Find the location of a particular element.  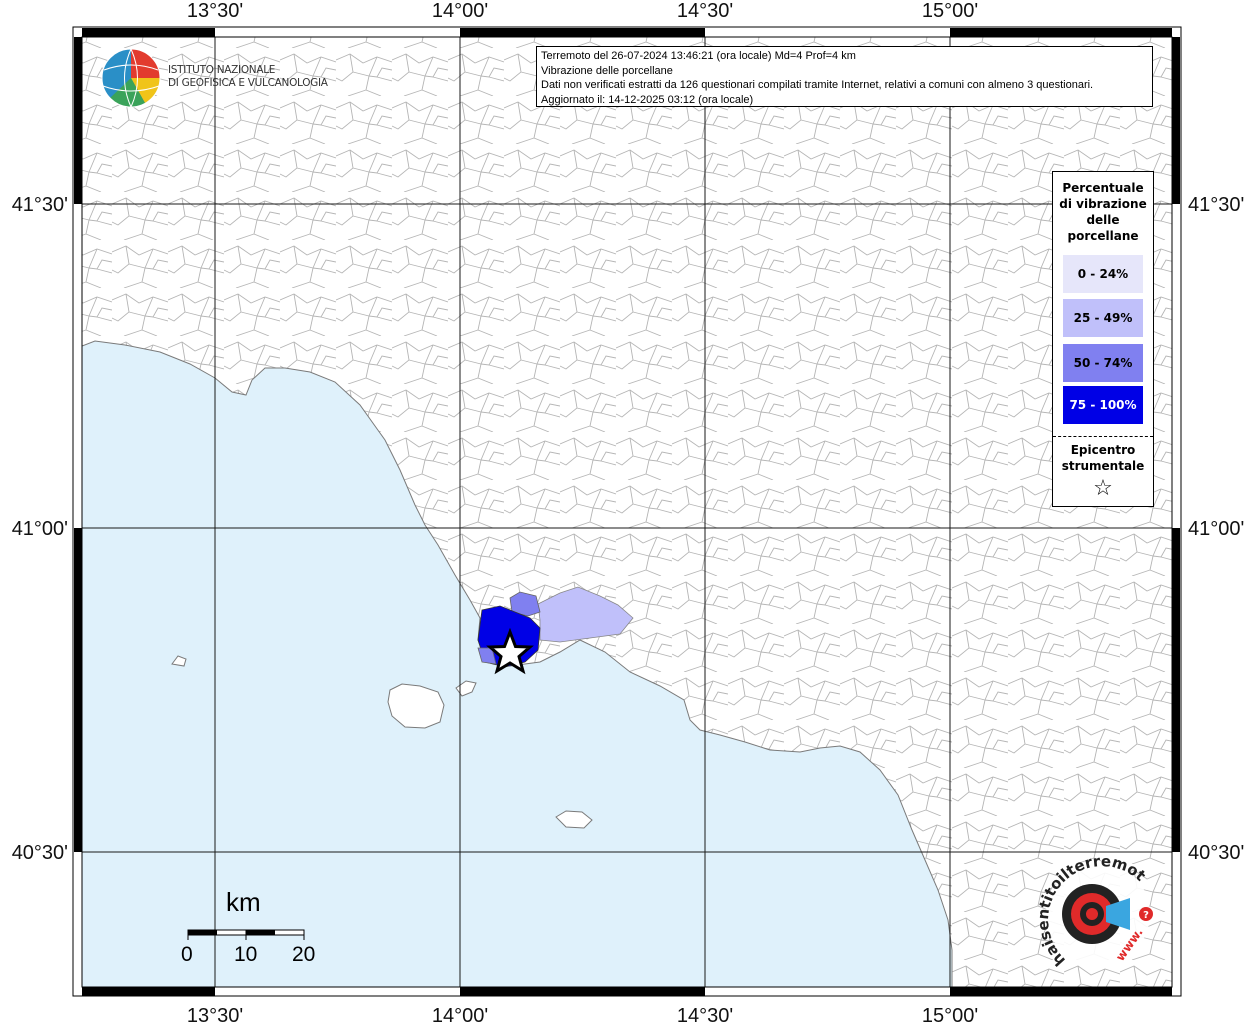

legend-title-line: Percentuale is located at coordinates (1103, 188).